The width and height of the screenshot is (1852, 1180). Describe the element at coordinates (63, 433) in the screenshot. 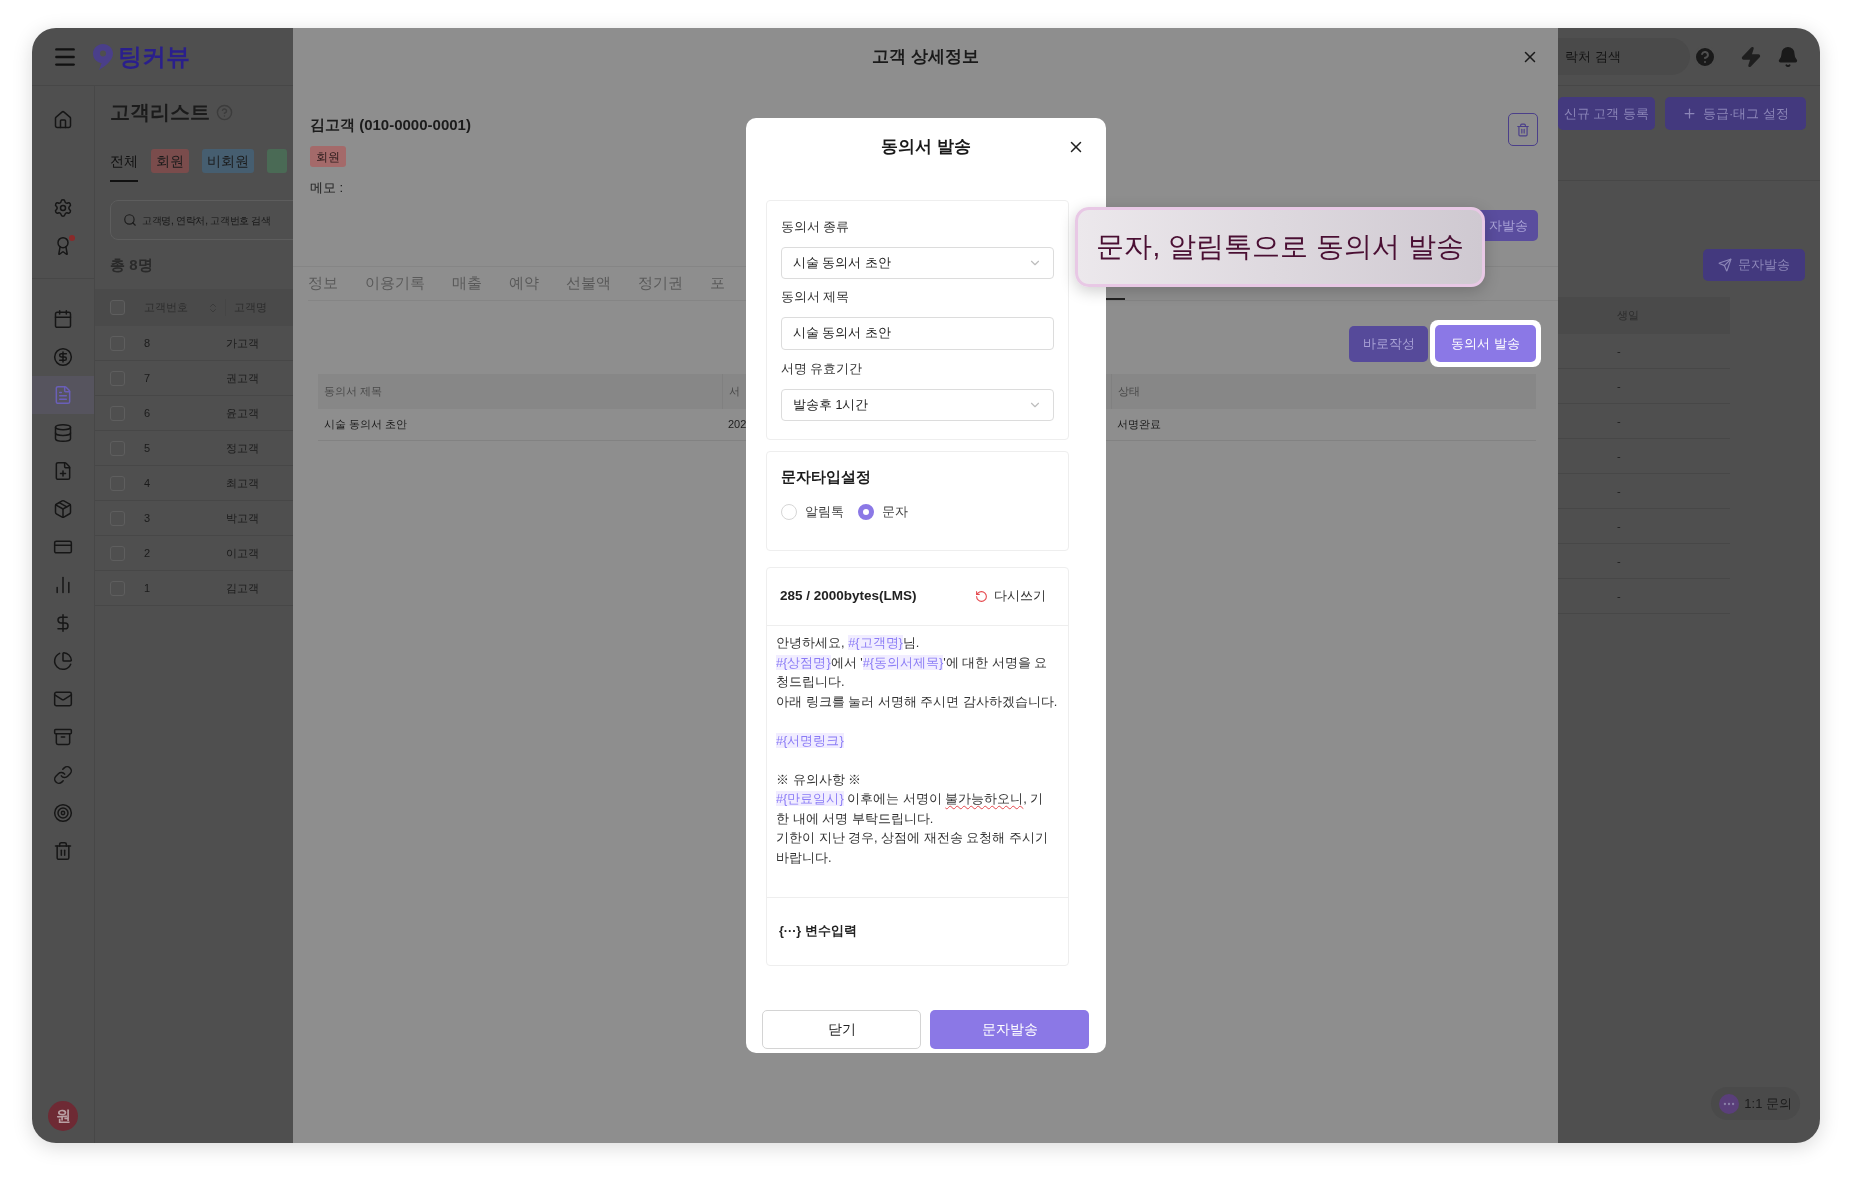

I see `database-icon` at that location.